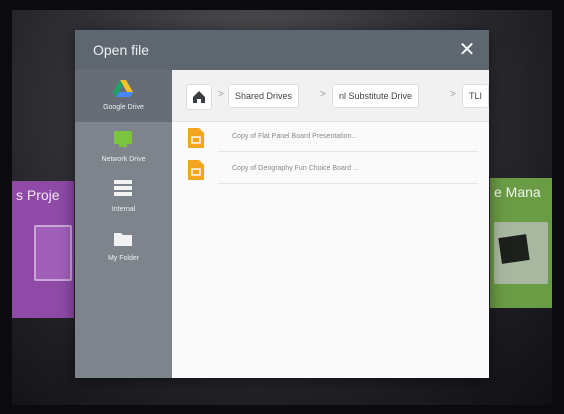 The height and width of the screenshot is (414, 564). What do you see at coordinates (123, 150) in the screenshot?
I see `sidebar-item-network-drive: Network Drive` at bounding box center [123, 150].